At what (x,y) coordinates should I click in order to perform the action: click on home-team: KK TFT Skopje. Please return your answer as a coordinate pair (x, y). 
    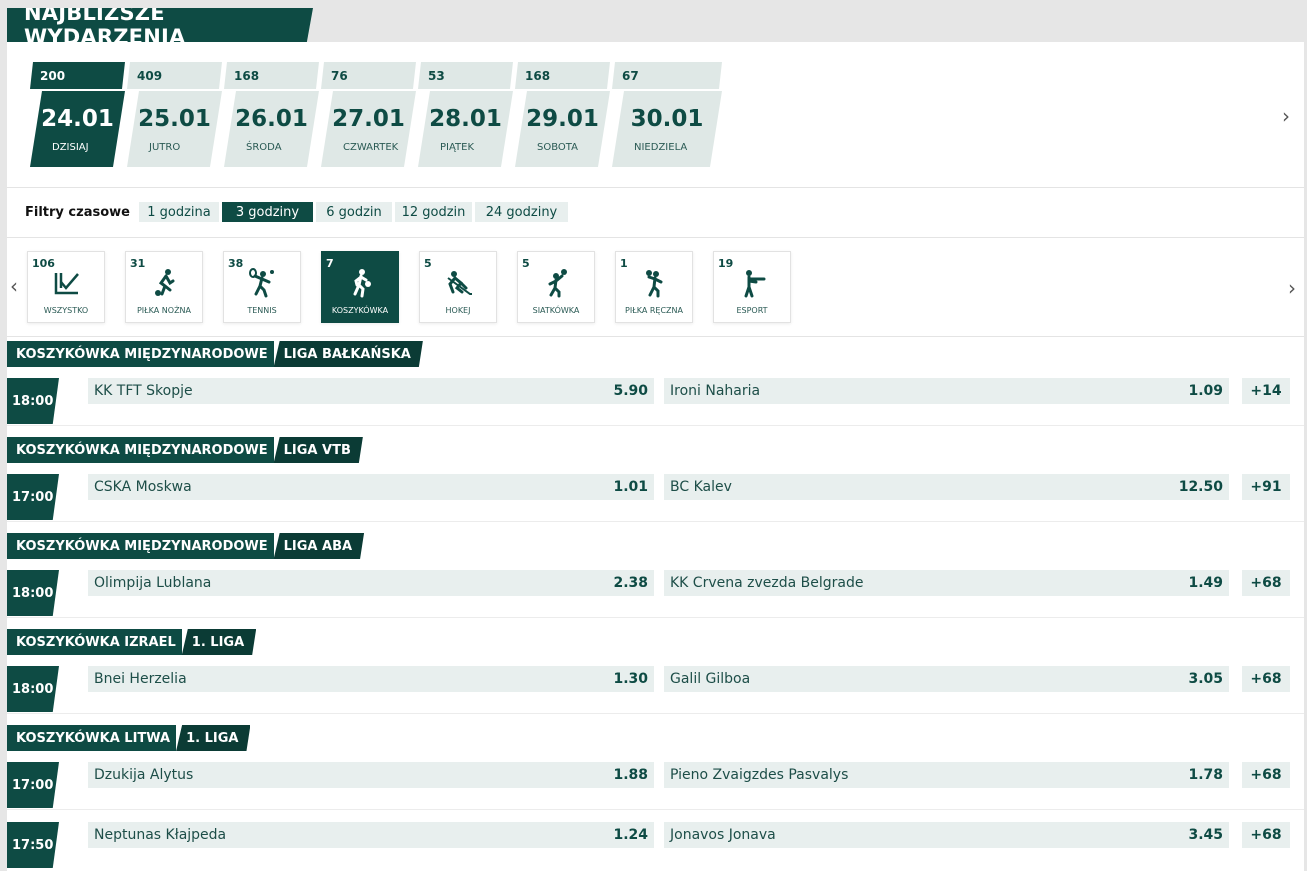
    Looking at the image, I should click on (143, 391).